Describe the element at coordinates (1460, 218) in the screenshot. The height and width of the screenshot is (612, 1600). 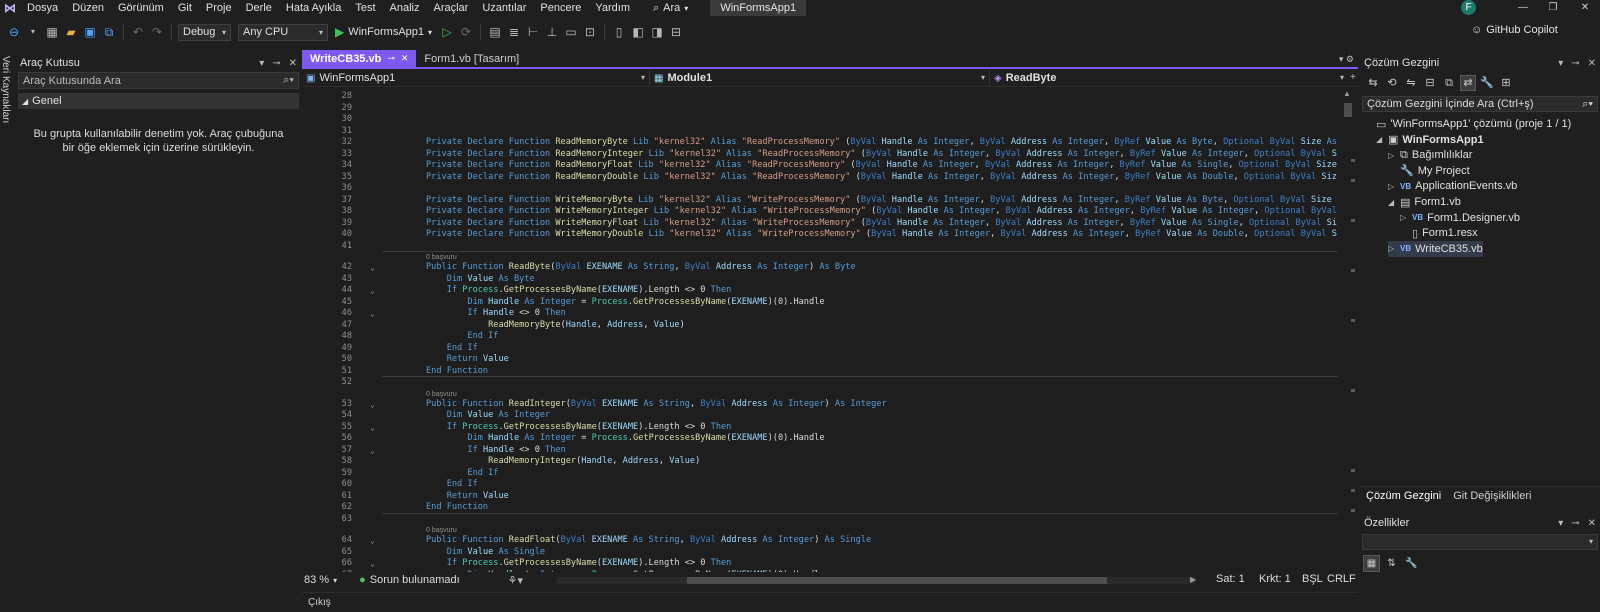
I see `tree-item: ▷ VB Form1.Designer.vb` at that location.